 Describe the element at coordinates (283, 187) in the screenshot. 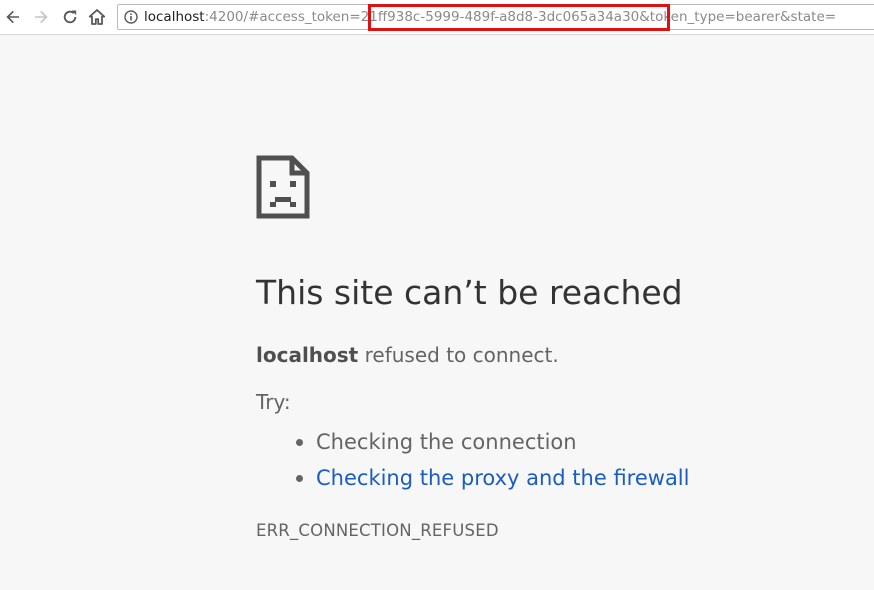

I see `sad-page-icon` at that location.